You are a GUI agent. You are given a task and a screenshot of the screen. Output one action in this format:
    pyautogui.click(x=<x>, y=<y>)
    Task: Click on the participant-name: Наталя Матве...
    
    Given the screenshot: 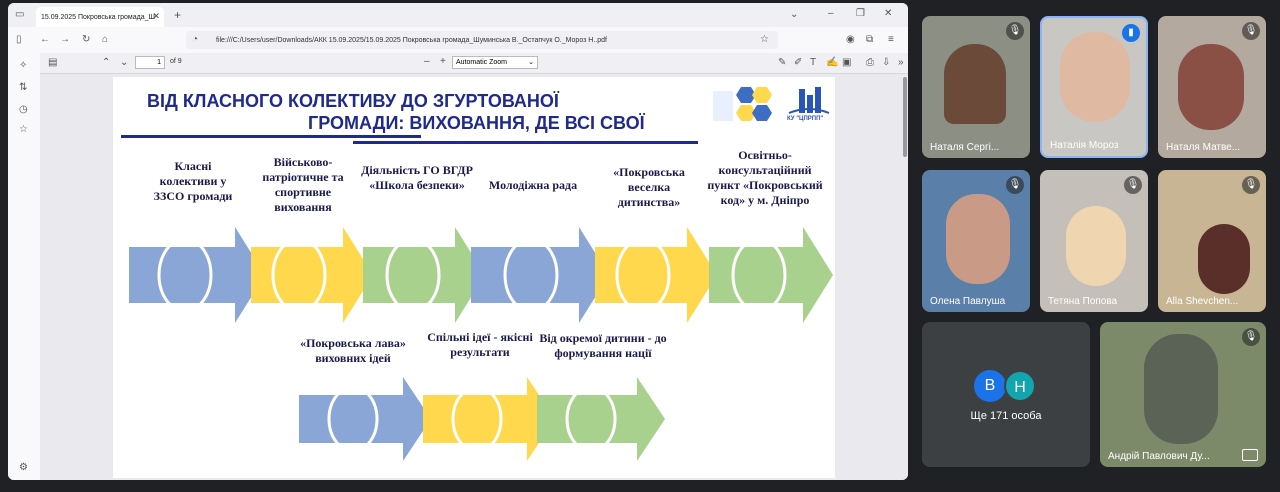 What is the action you would take?
    pyautogui.click(x=1203, y=147)
    